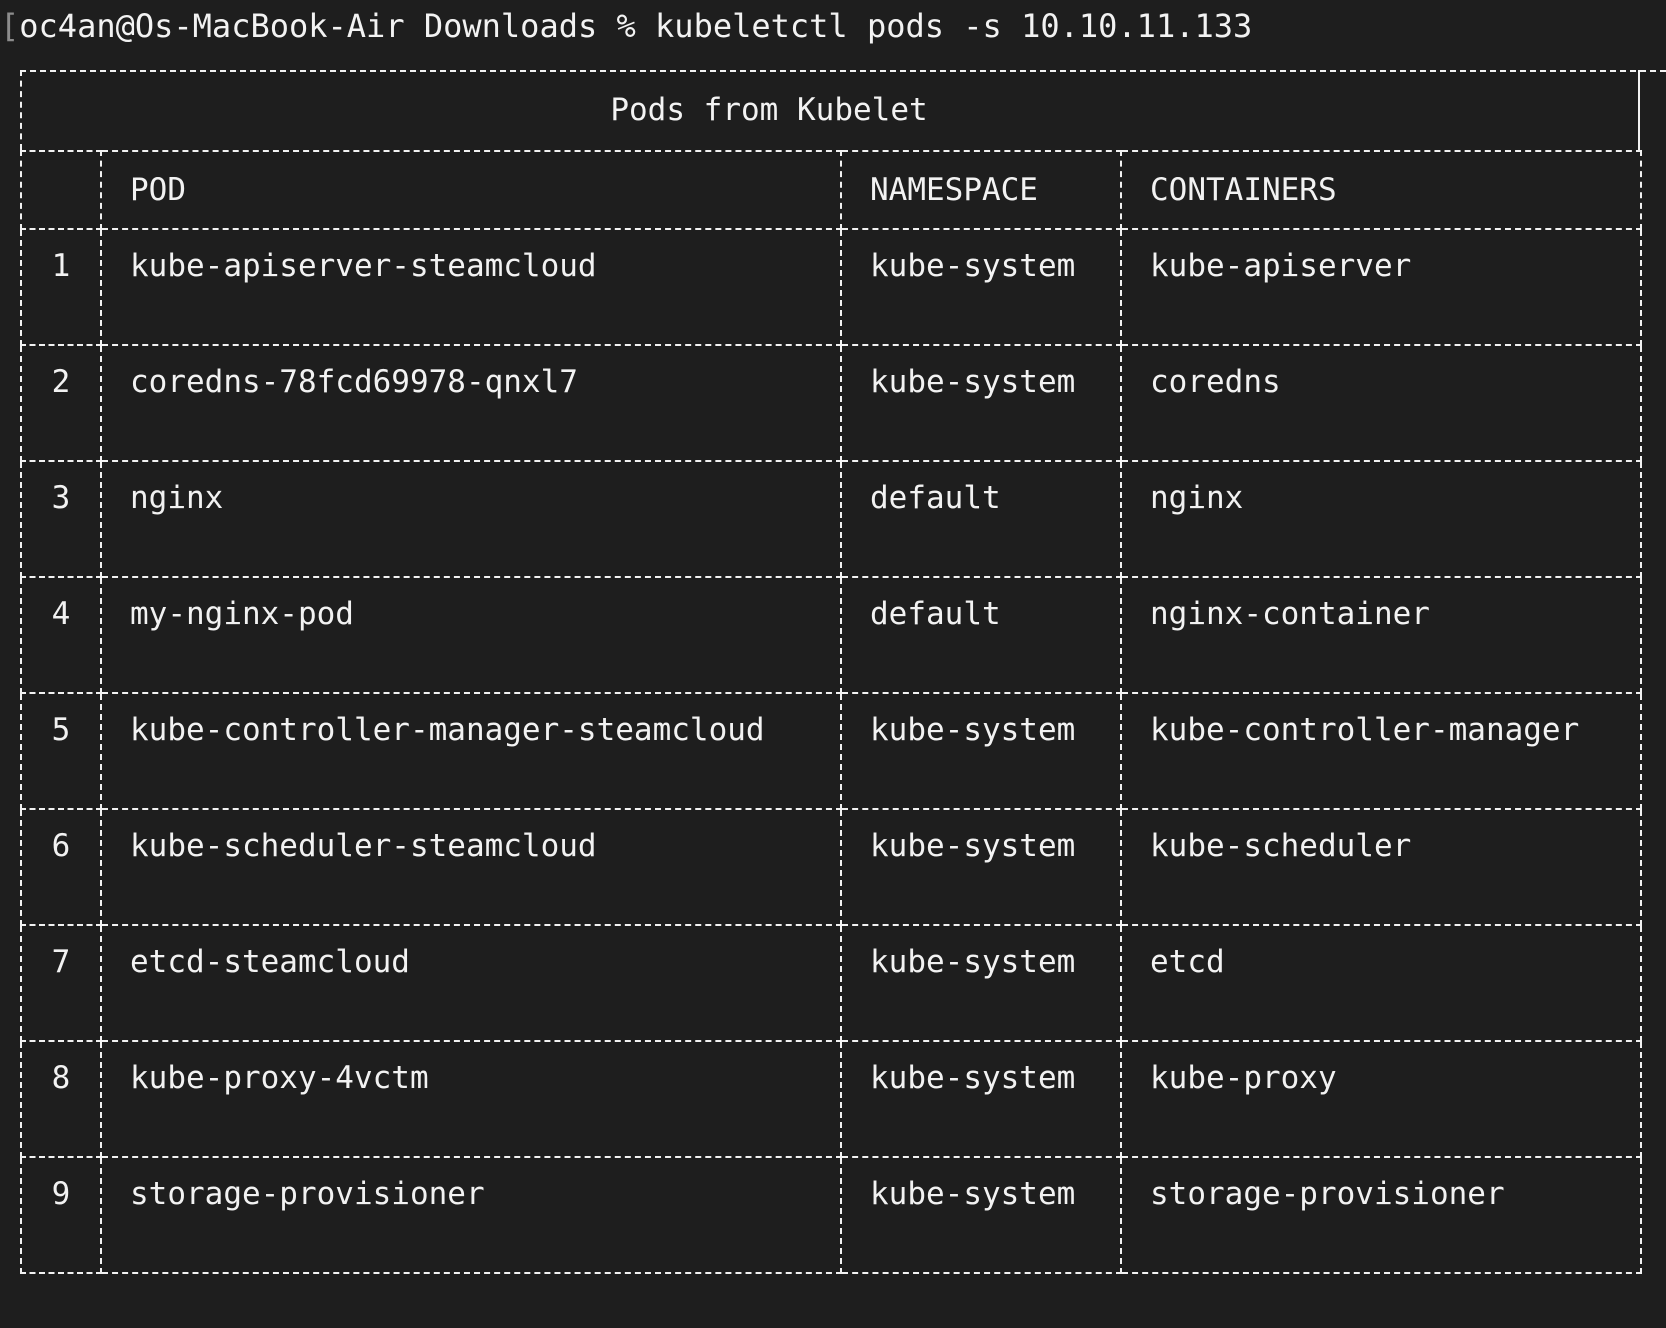 The height and width of the screenshot is (1328, 1666). What do you see at coordinates (471, 635) in the screenshot?
I see `pod-name: my-nginx-pod` at bounding box center [471, 635].